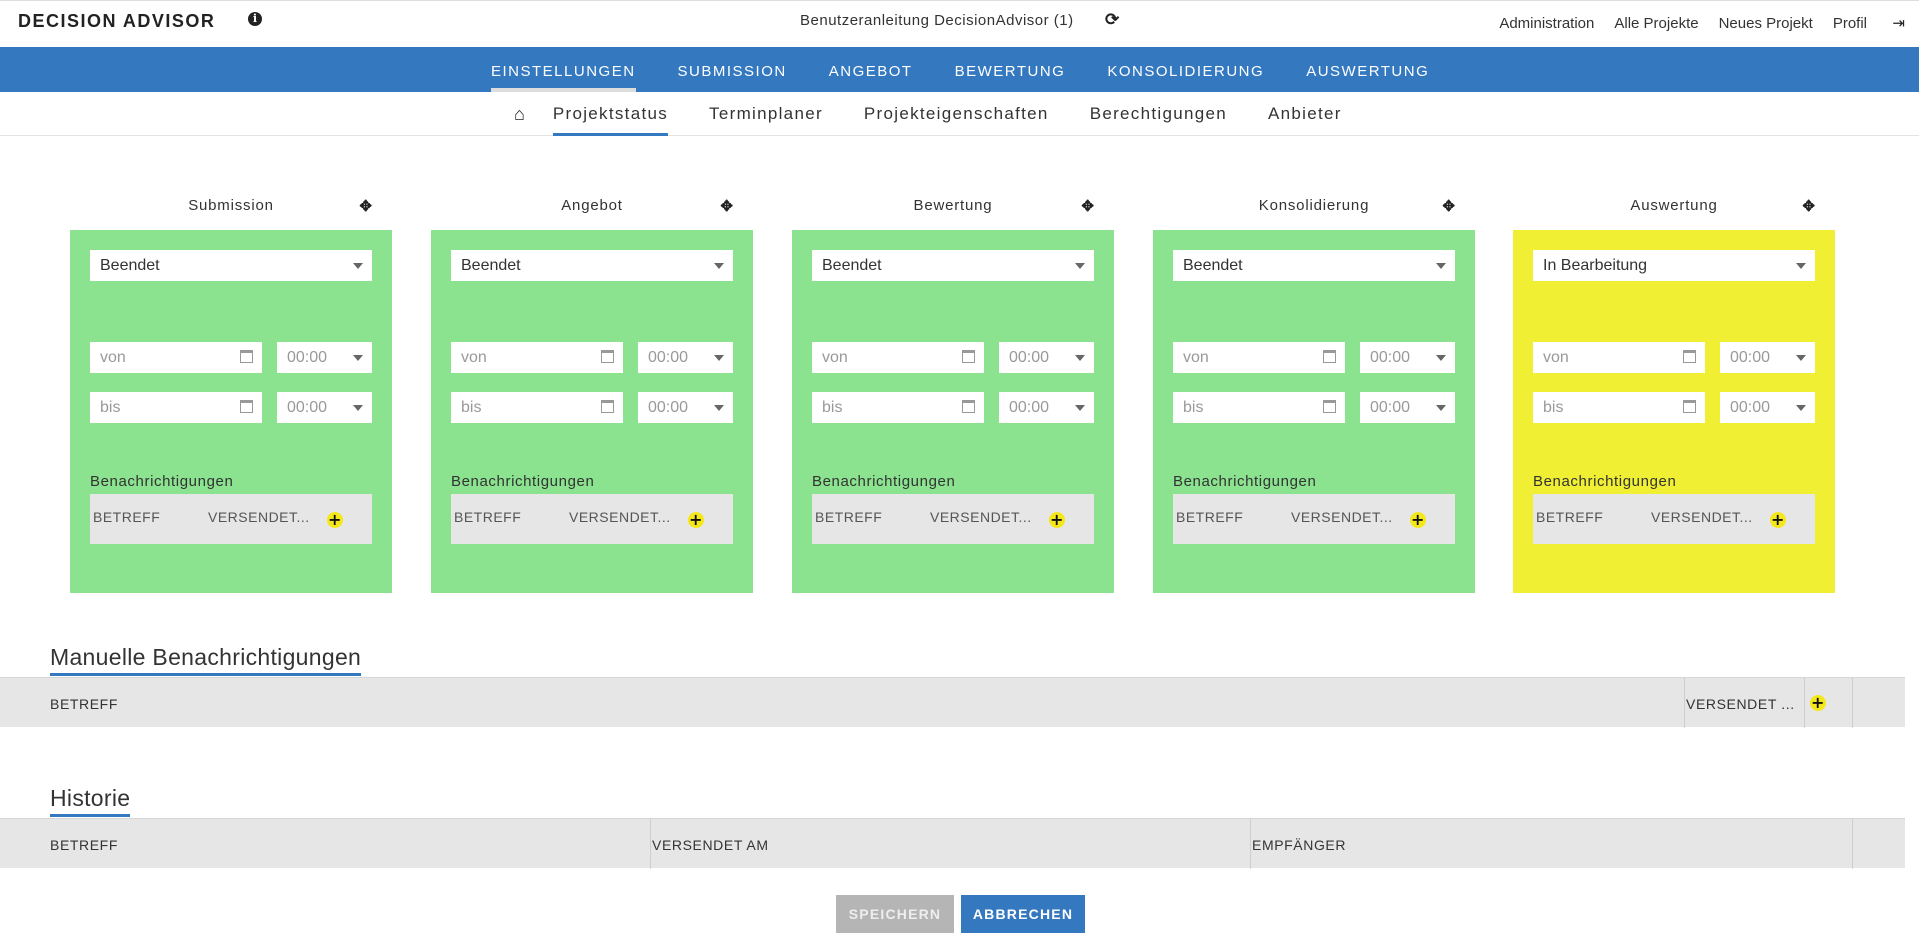  What do you see at coordinates (766, 114) in the screenshot?
I see `tab-terminplaner: Terminplaner` at bounding box center [766, 114].